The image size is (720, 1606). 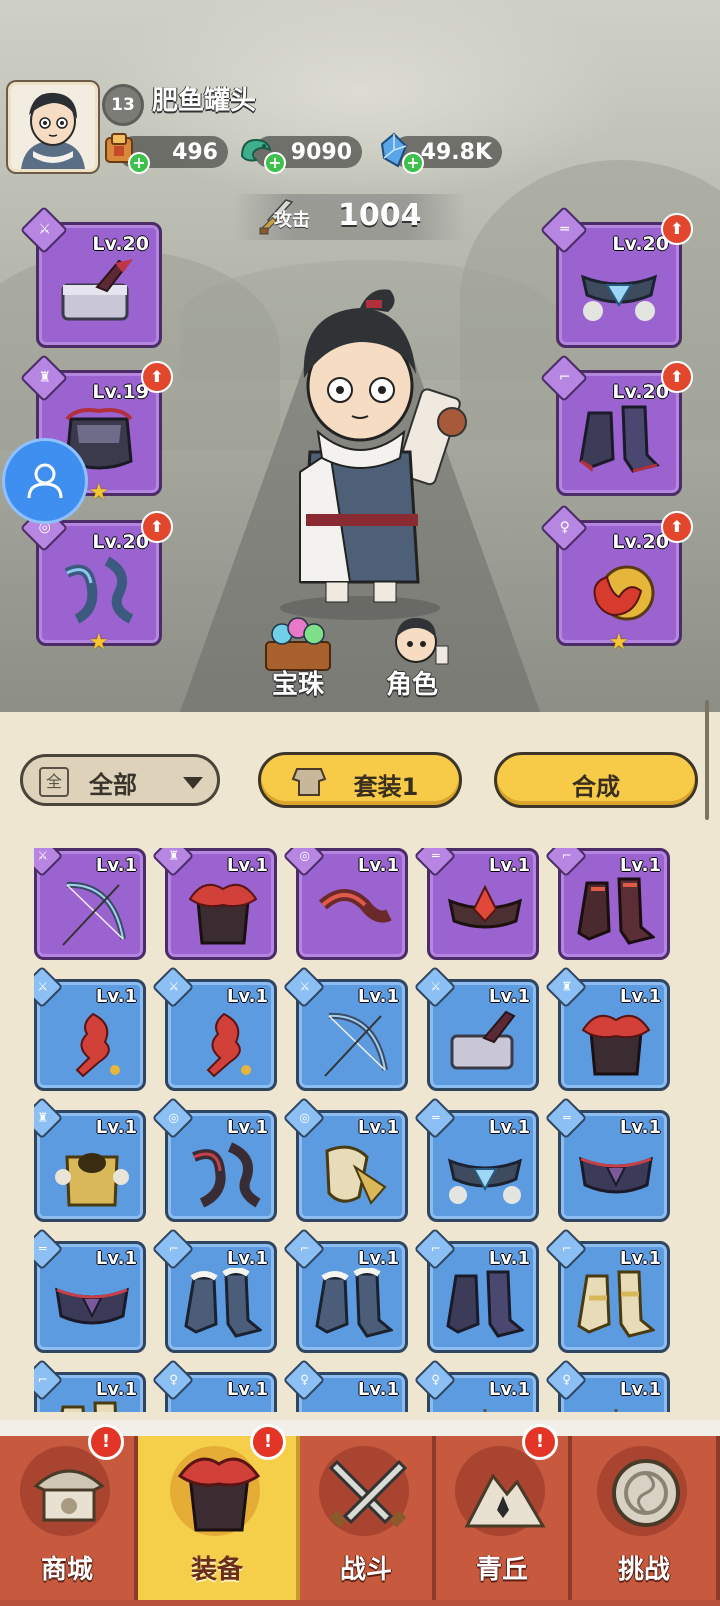 I want to click on orb-chest-icon, so click(x=298, y=644).